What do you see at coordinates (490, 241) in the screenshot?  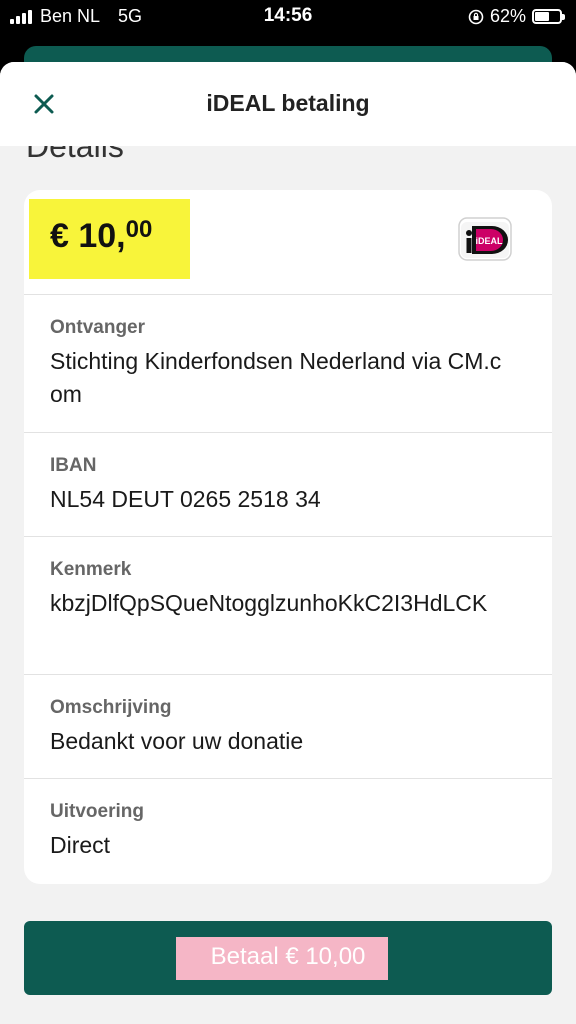 I see `ideal-logo-text: iDEAL` at bounding box center [490, 241].